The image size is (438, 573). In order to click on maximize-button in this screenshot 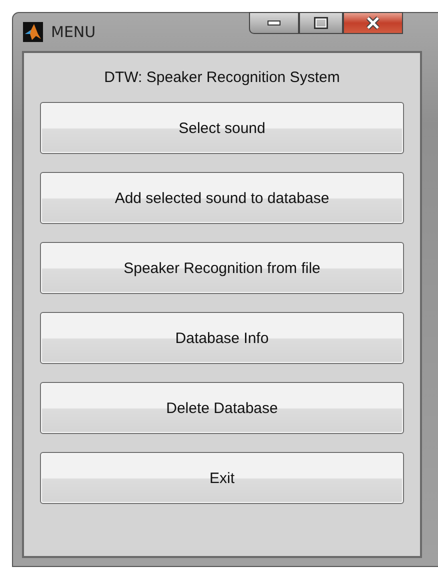, I will do `click(321, 23)`.